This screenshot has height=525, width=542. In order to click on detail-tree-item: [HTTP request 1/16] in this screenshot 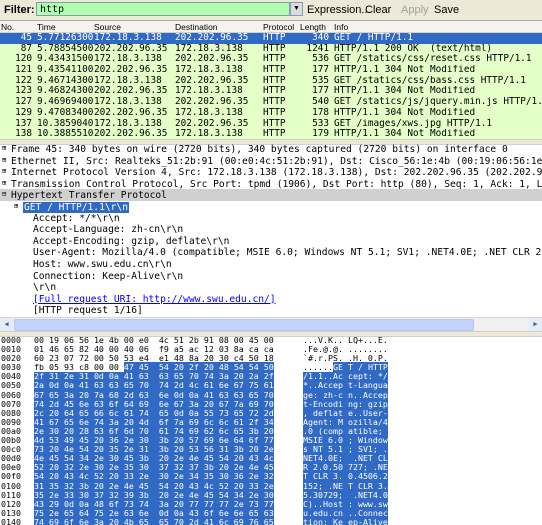, I will do `click(271, 311)`.